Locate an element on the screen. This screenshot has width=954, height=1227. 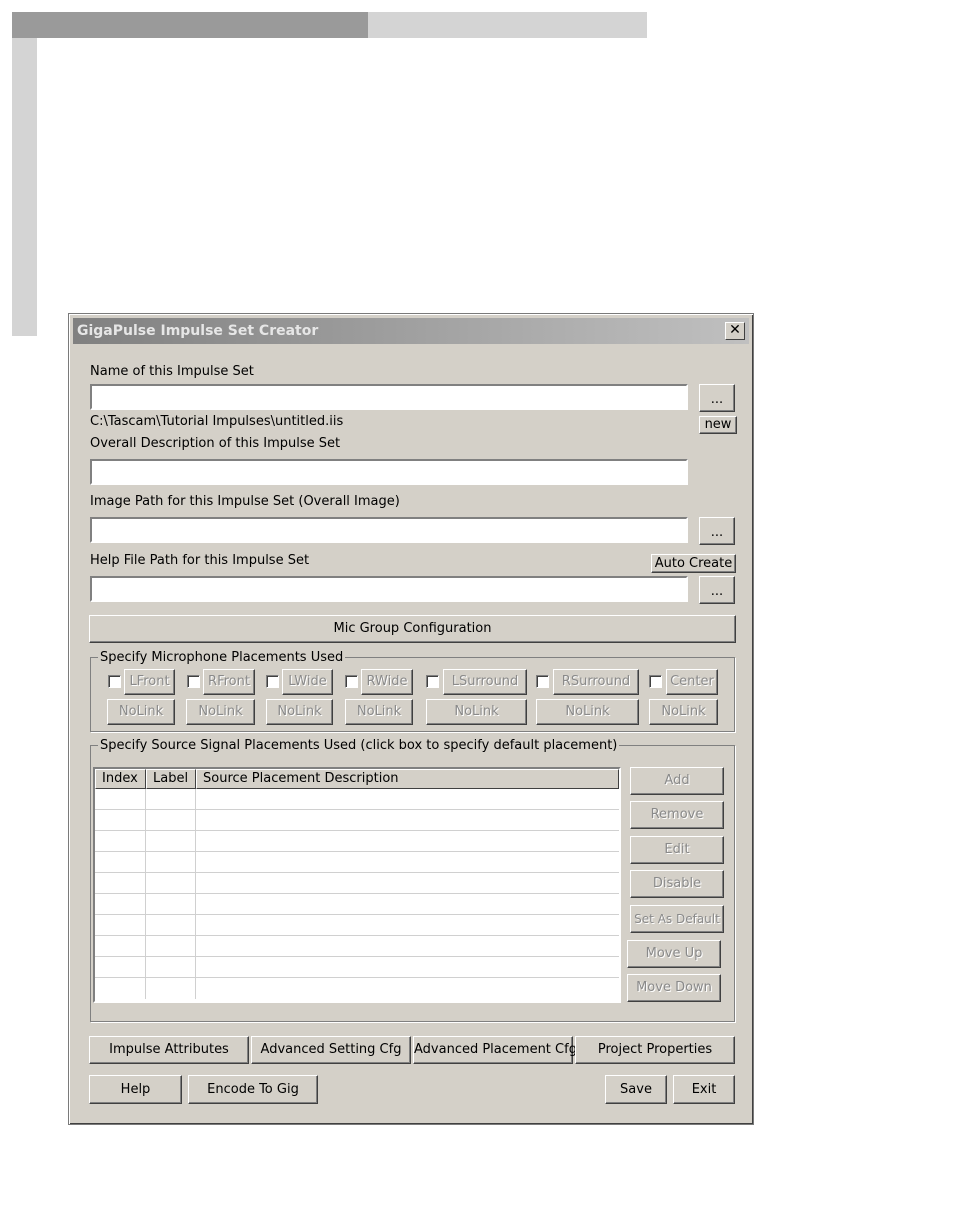
center-link-button: NoLink is located at coordinates (683, 712).